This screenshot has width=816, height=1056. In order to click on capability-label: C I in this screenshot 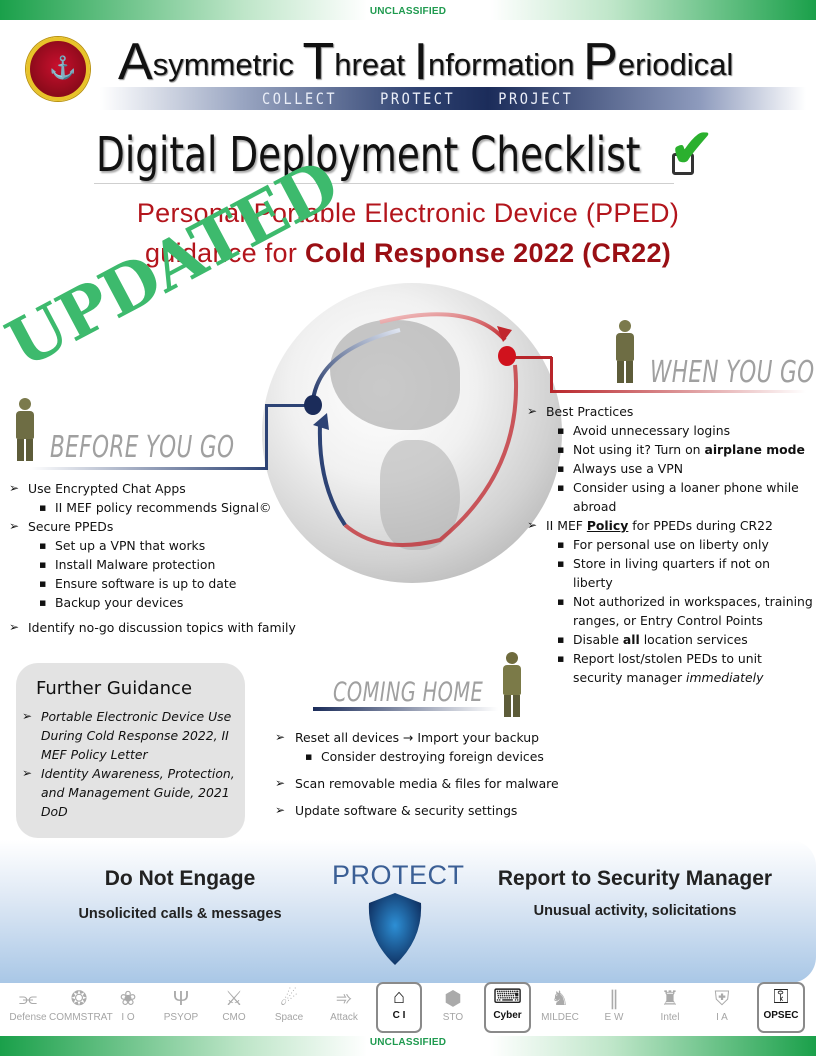, I will do `click(399, 1015)`.